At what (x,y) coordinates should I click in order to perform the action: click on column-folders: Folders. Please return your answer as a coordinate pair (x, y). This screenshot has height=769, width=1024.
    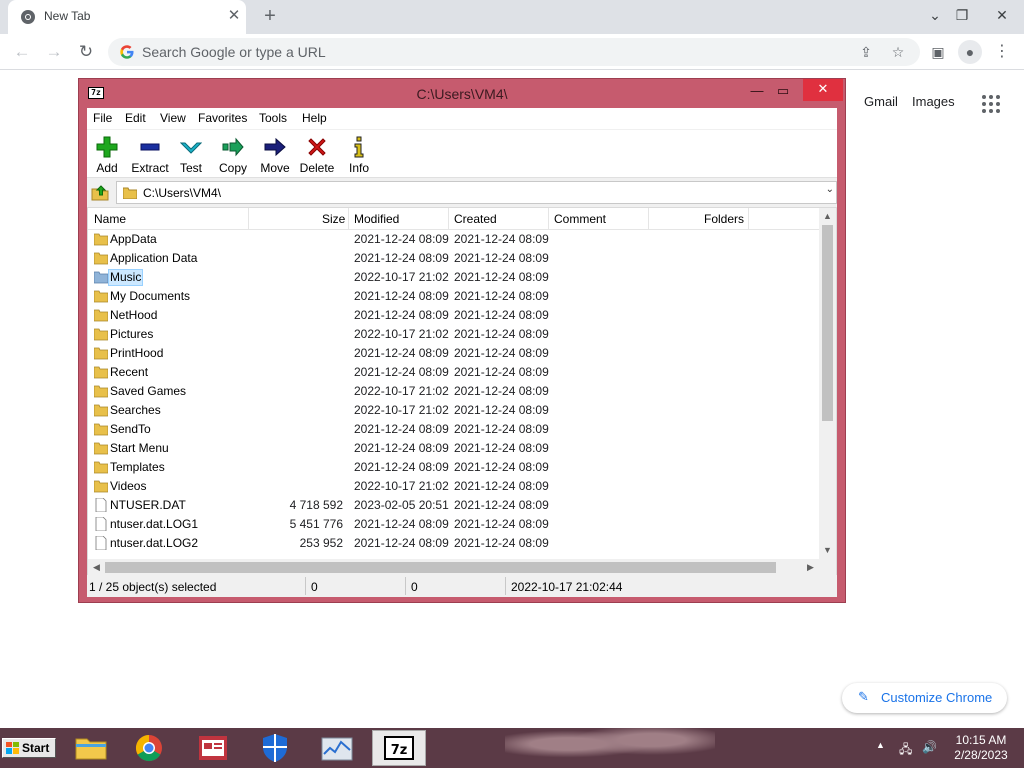
    Looking at the image, I should click on (724, 219).